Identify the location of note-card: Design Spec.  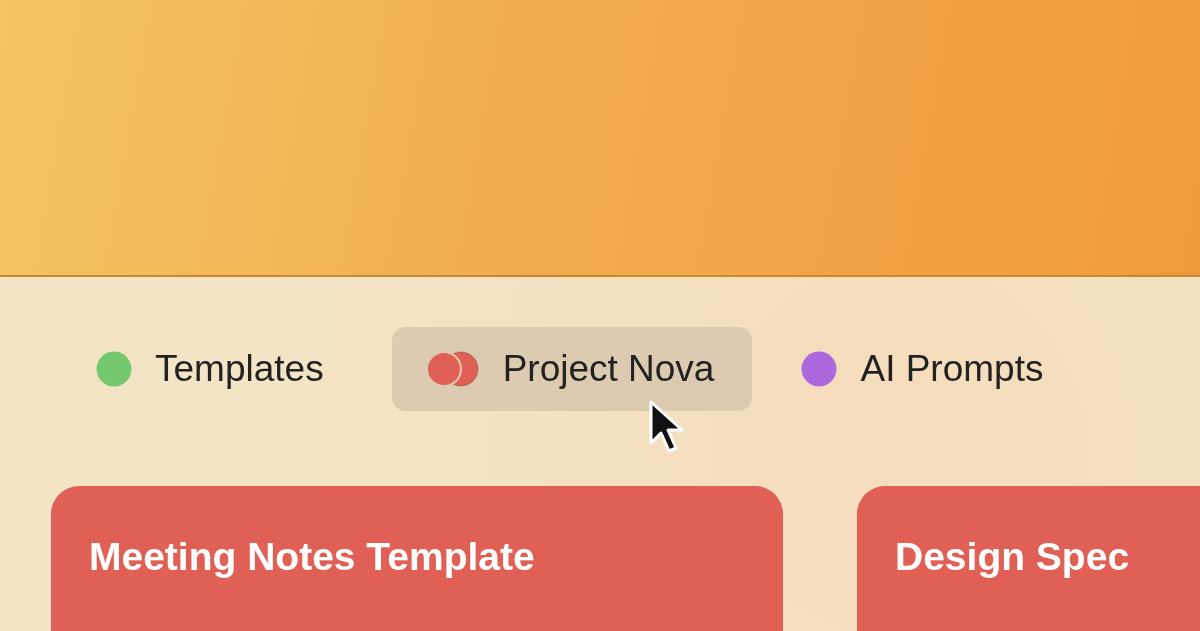
(1028, 558).